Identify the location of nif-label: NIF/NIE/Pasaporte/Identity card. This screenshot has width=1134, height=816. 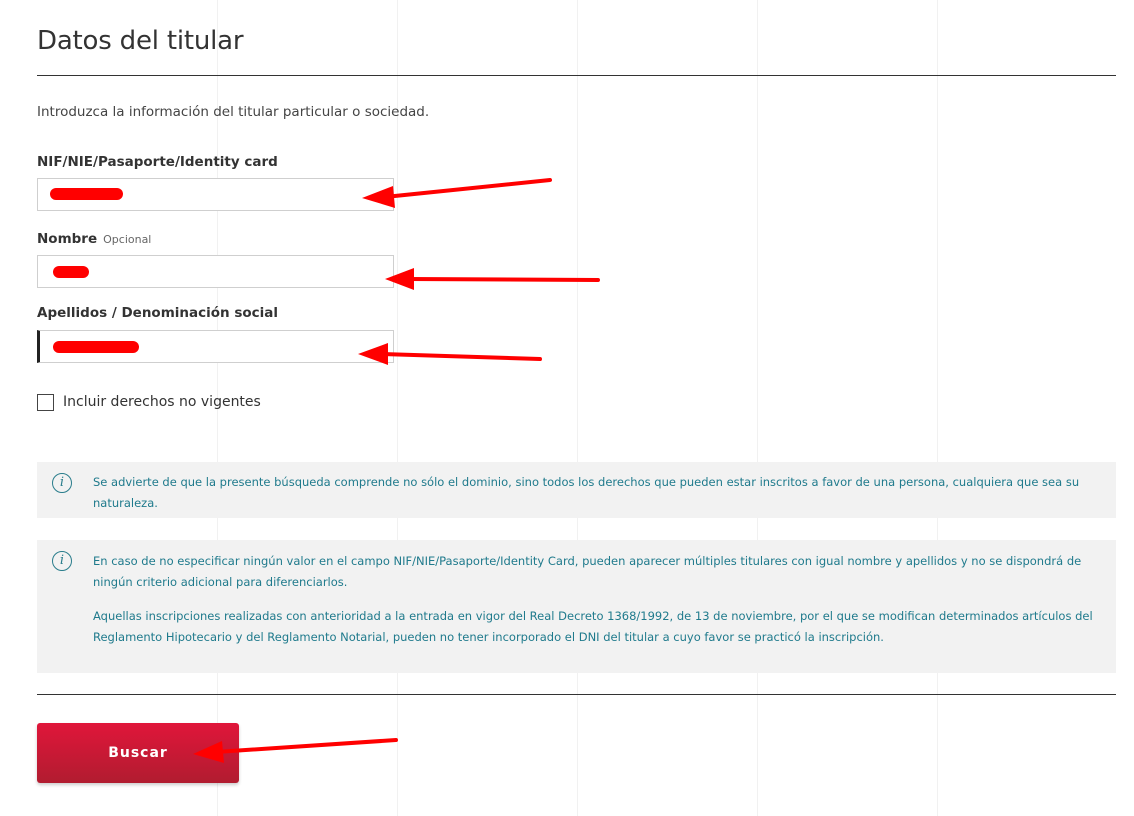
(157, 162).